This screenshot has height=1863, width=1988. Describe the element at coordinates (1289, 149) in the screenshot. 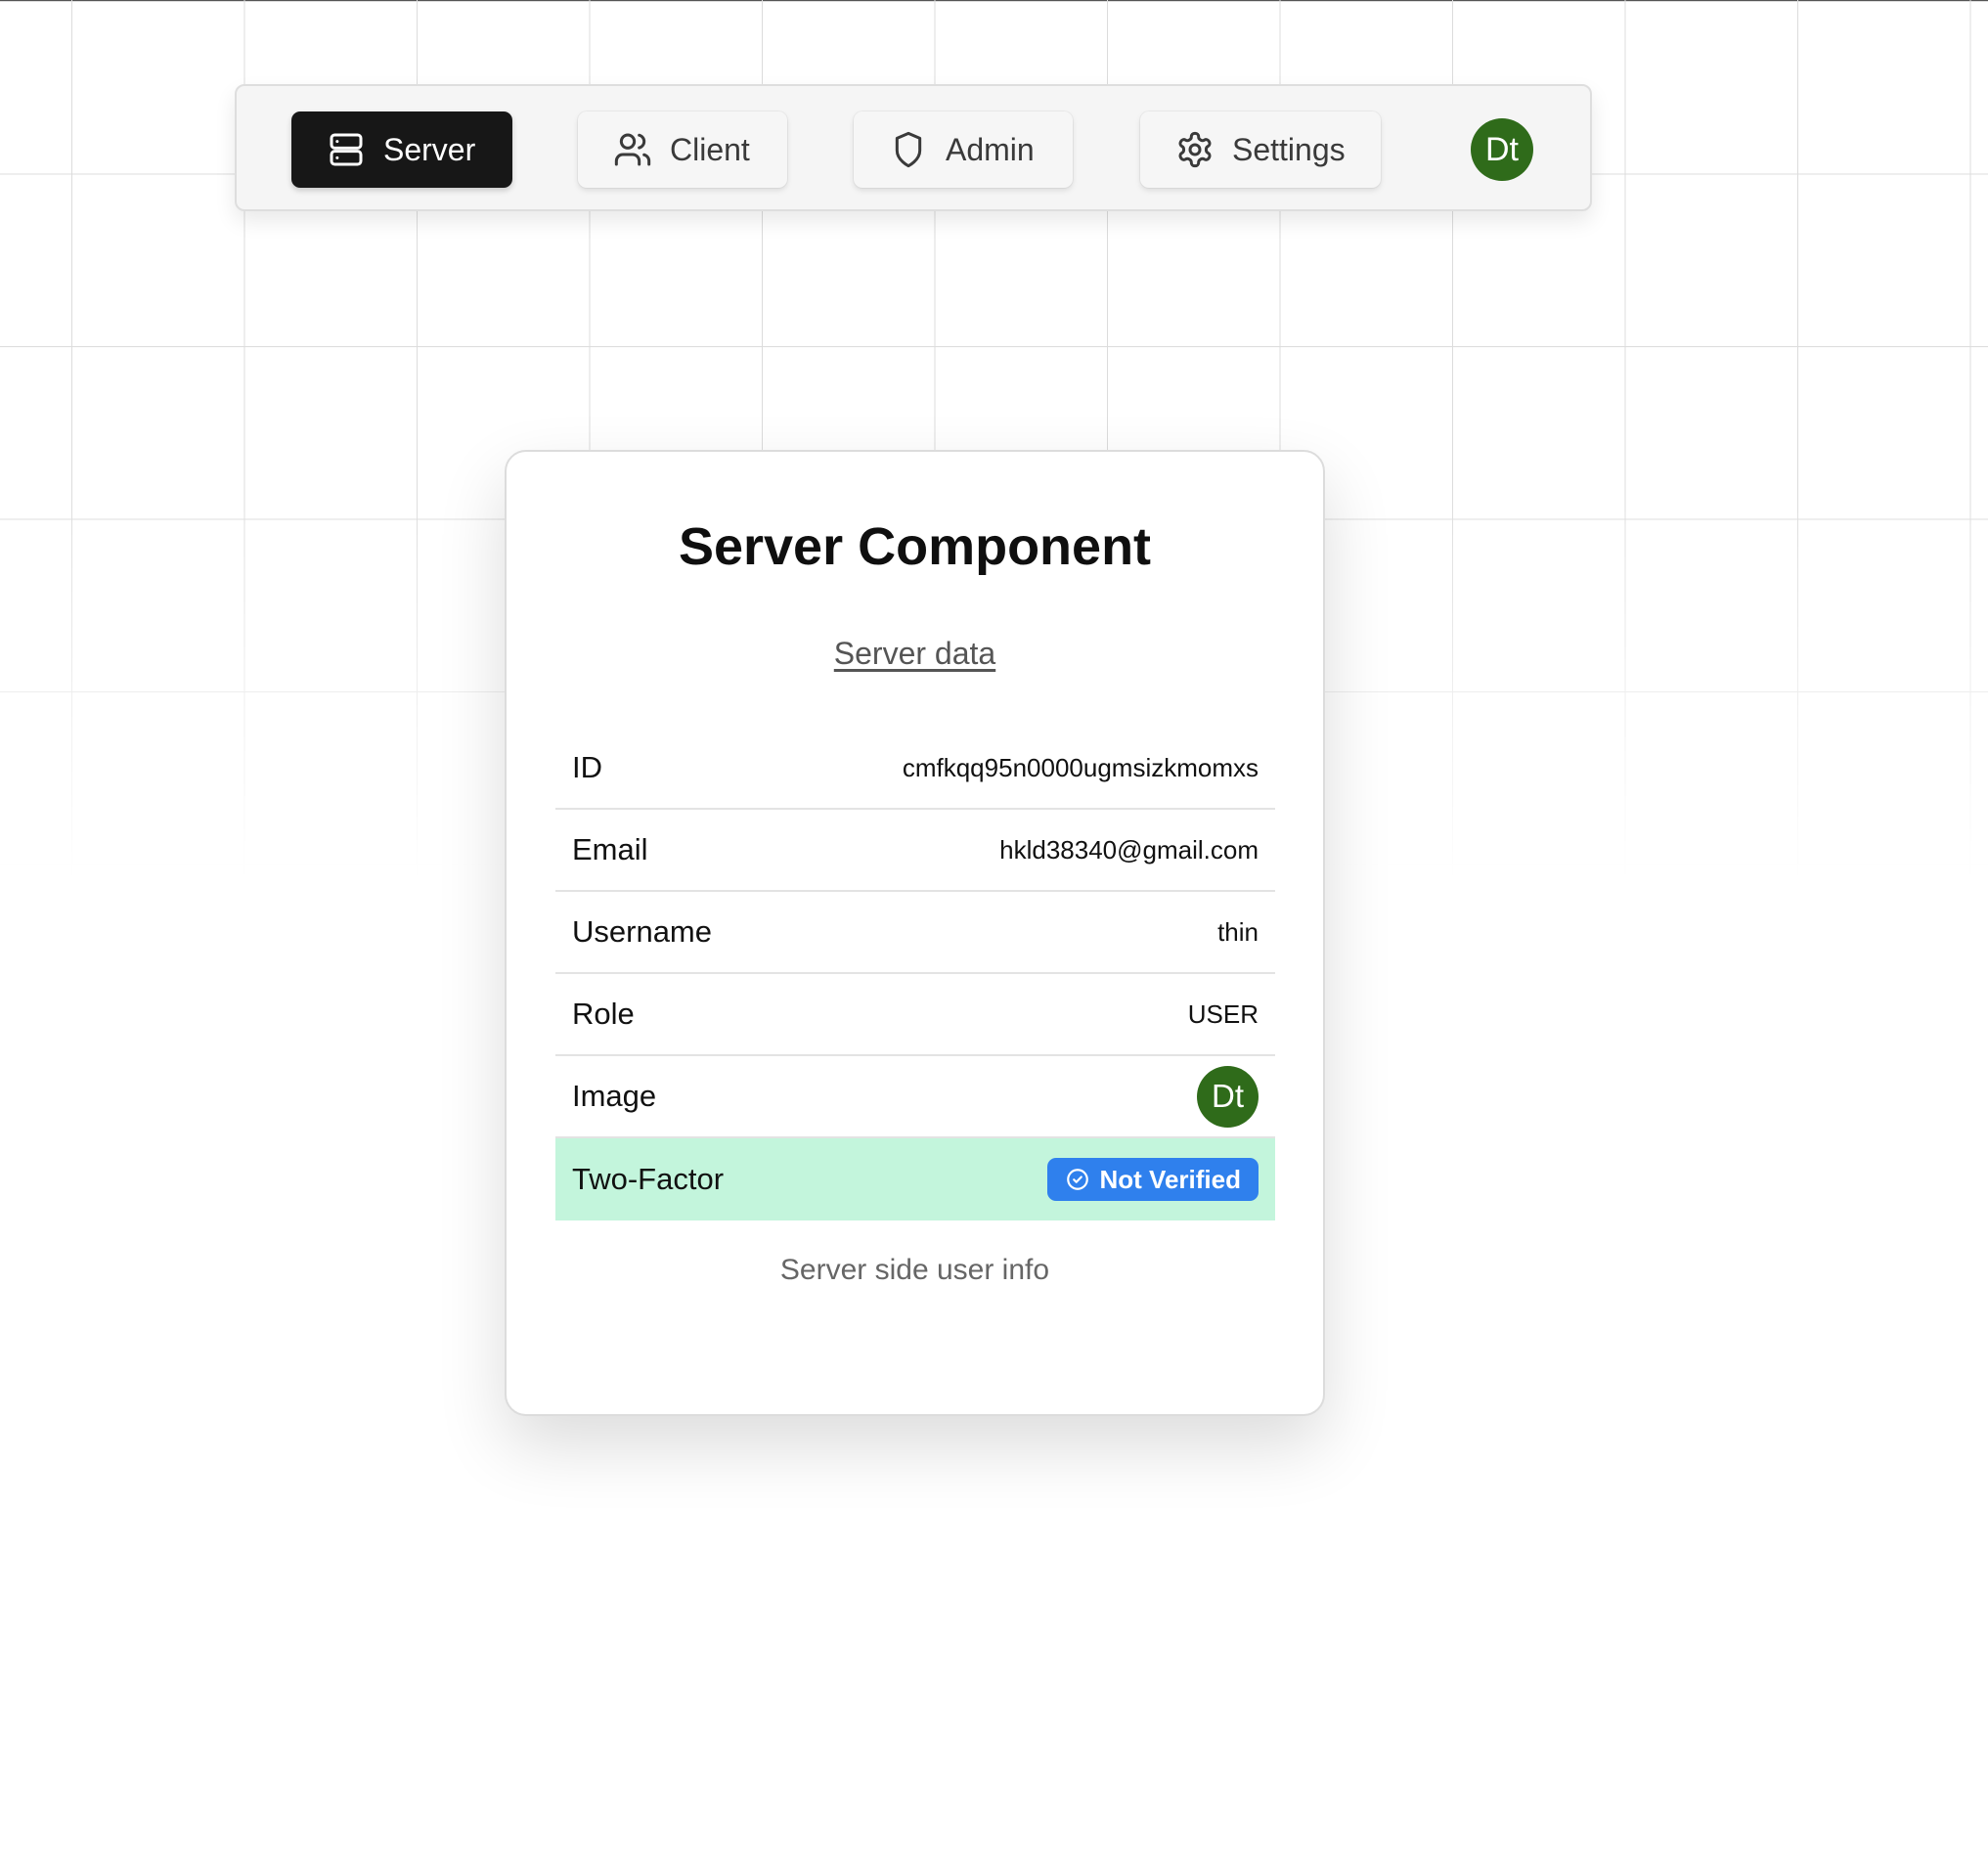

I see `nav-settings-label: Settings` at that location.